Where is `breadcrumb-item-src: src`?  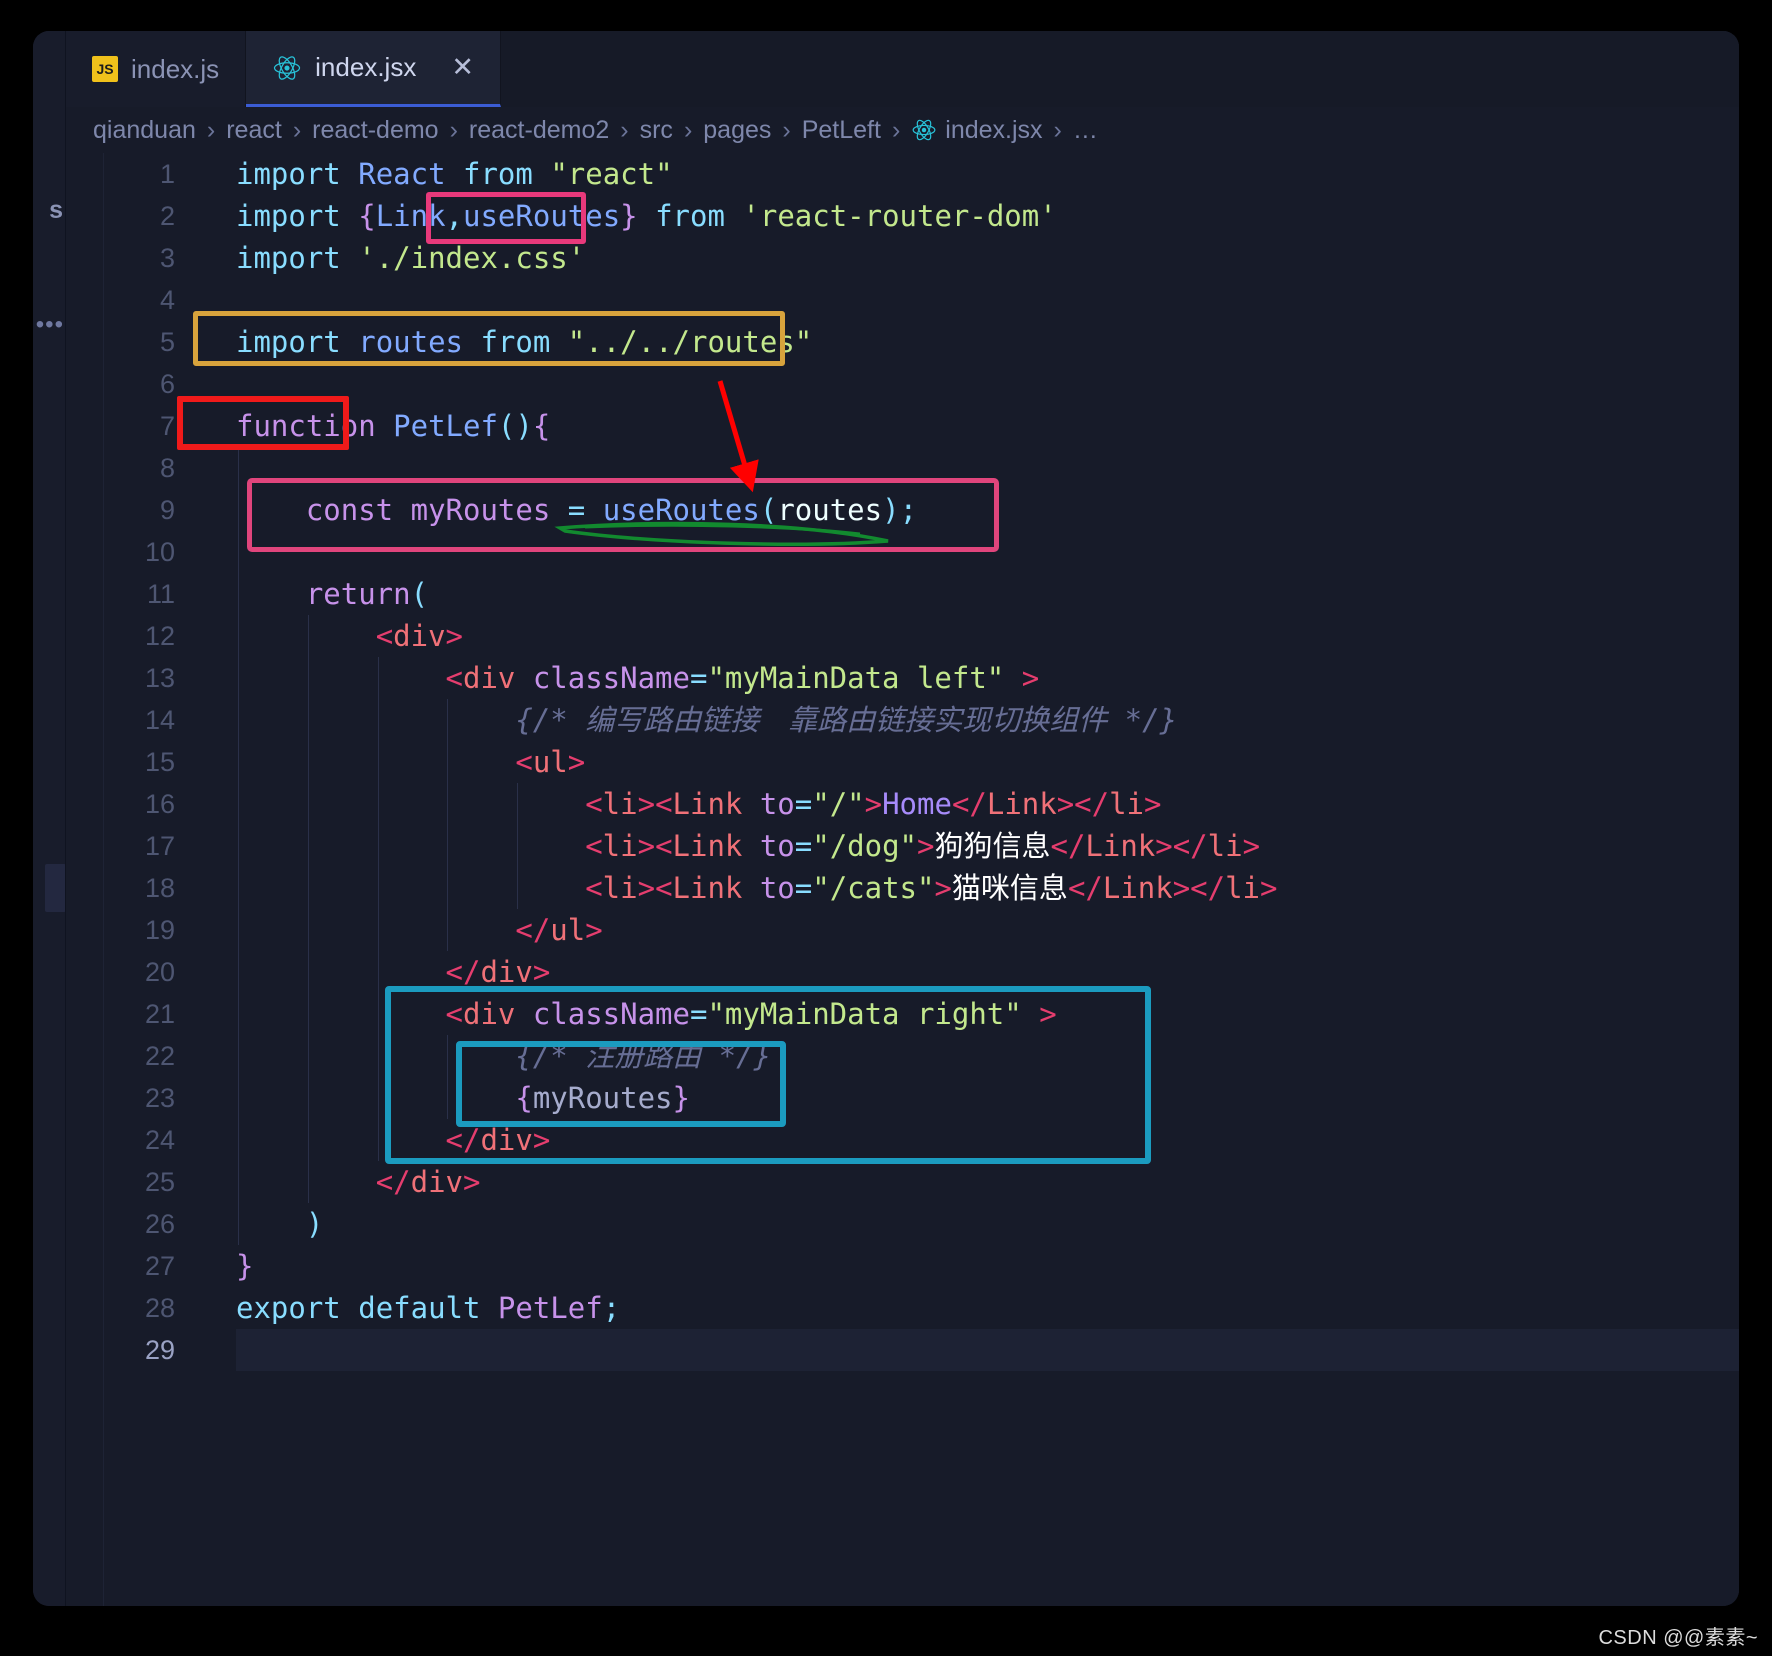
breadcrumb-item-src: src is located at coordinates (656, 130).